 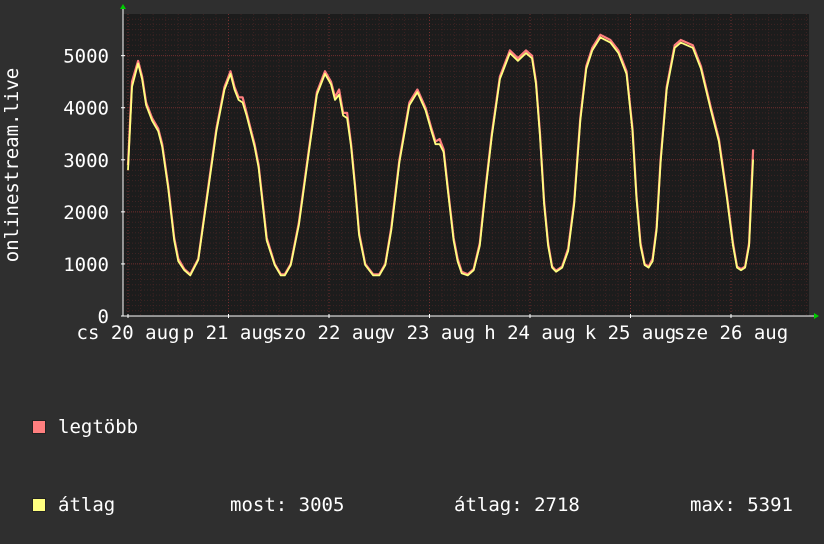 I want to click on y-tick-label: 3000, so click(x=86, y=161).